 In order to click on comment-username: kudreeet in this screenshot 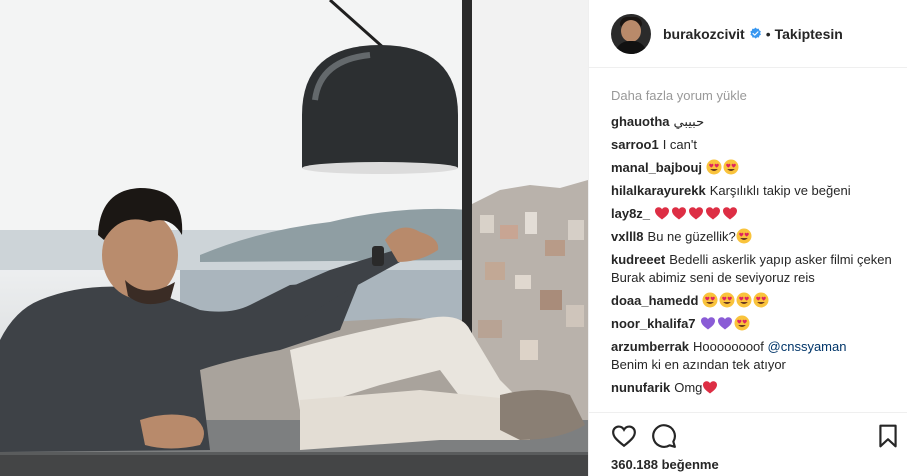, I will do `click(638, 259)`.